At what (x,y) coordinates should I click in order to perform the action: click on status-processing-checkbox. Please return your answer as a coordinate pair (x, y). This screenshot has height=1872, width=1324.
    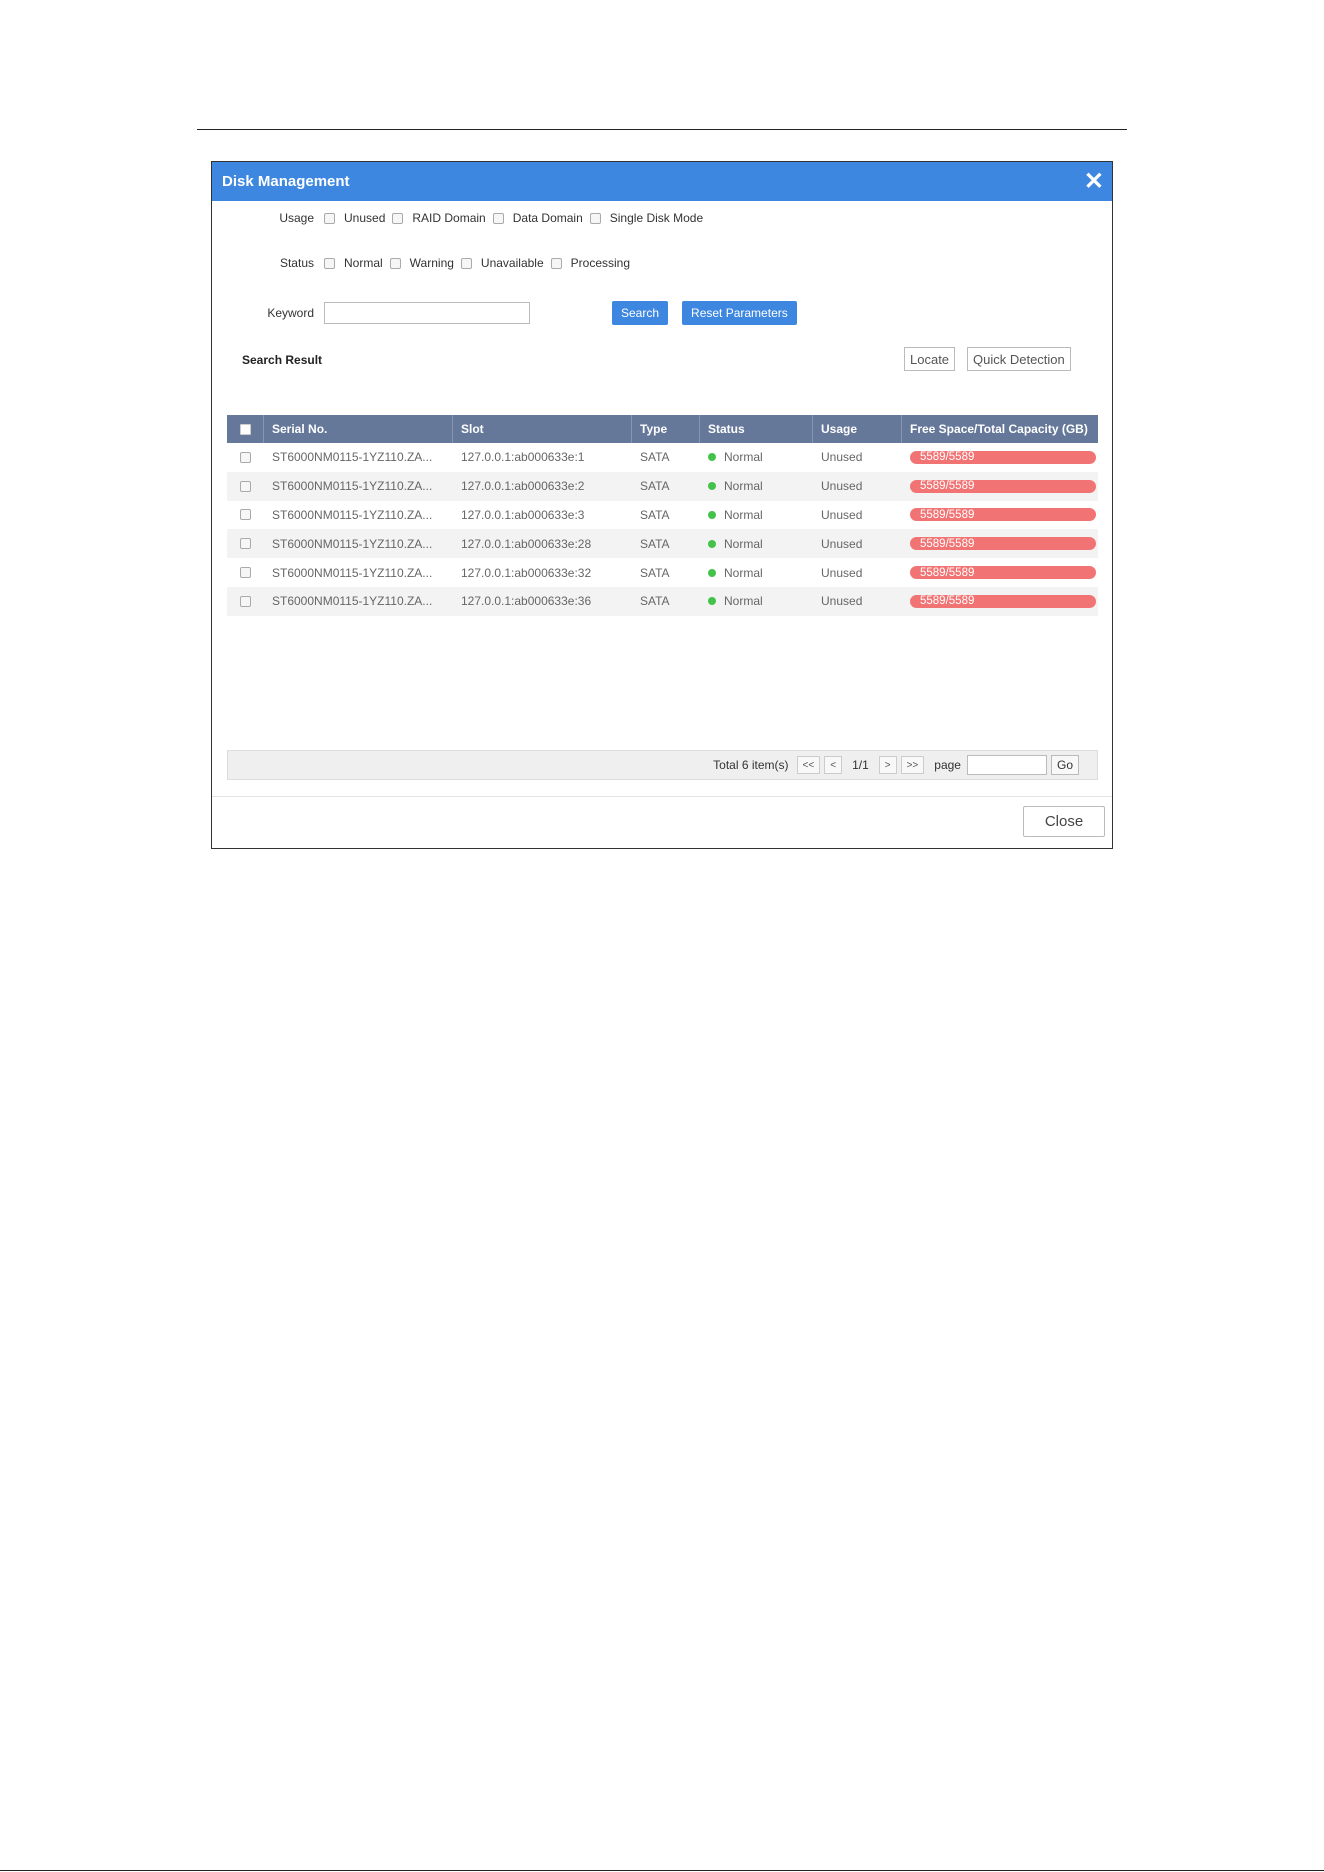
    Looking at the image, I should click on (556, 263).